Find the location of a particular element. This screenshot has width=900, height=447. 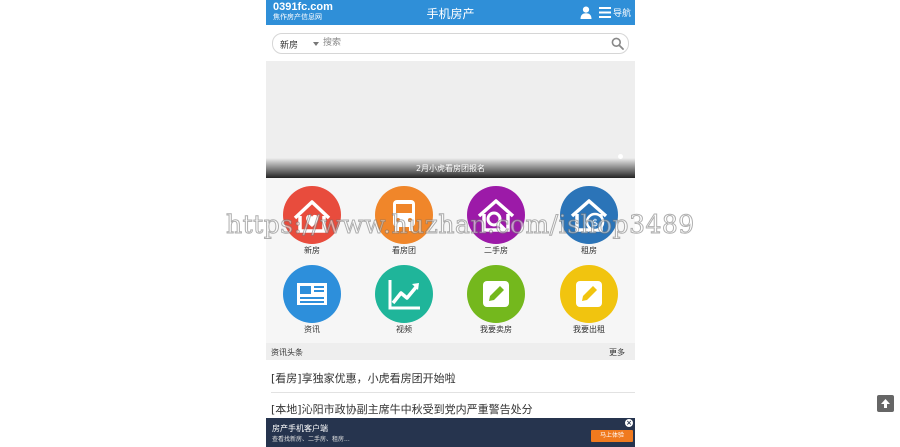

app-header: 0391fc.com 焦作房产信息网 手机房产 导航 is located at coordinates (450, 12).